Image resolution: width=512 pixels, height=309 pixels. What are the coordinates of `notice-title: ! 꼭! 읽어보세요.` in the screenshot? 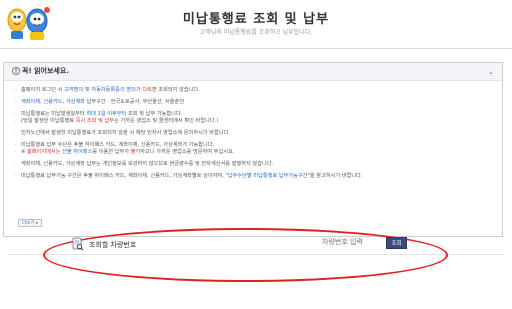 It's located at (40, 71).